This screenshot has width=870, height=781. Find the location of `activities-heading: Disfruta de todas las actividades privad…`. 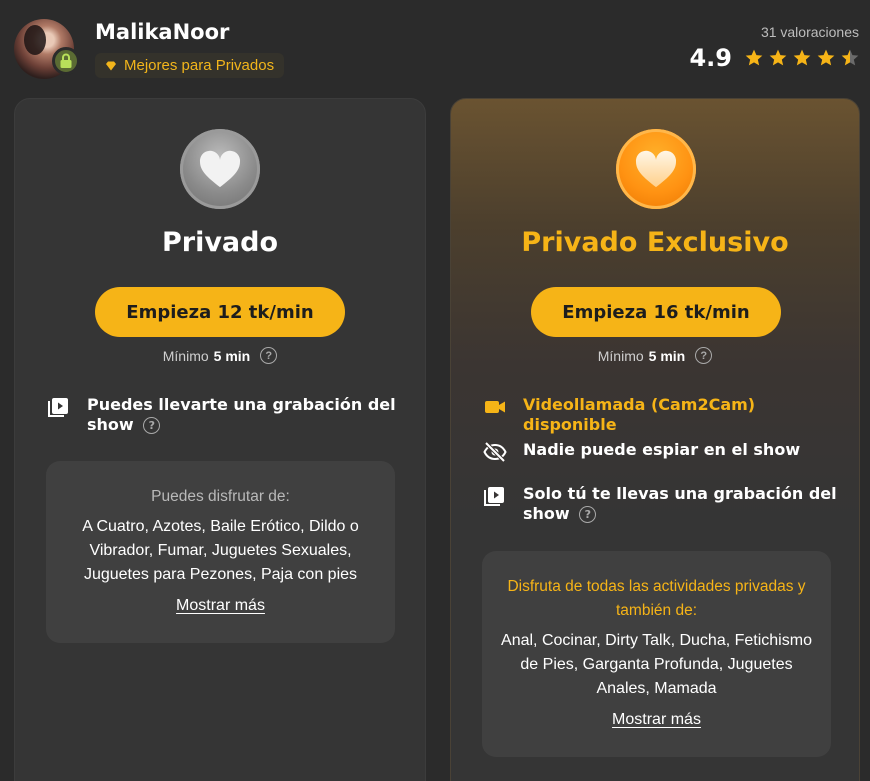

activities-heading: Disfruta de todas las actividades privad… is located at coordinates (656, 598).